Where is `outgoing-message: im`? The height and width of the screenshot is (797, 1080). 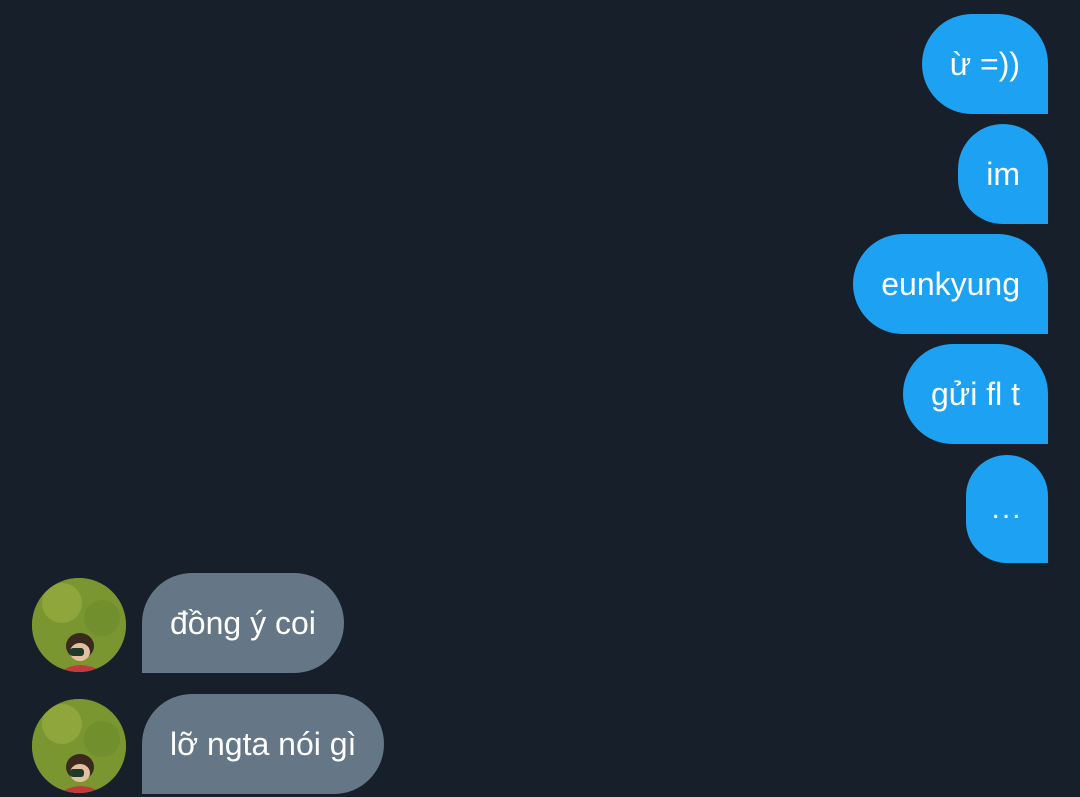 outgoing-message: im is located at coordinates (1003, 174).